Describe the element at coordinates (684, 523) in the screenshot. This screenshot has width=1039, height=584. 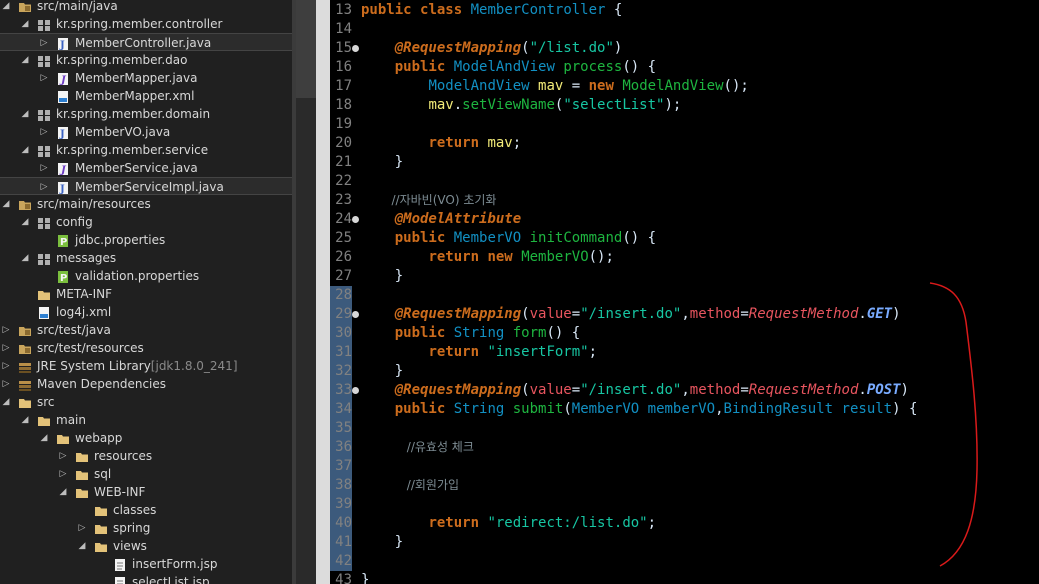
I see `code-line: 40 return "redirect:/list.do";` at that location.